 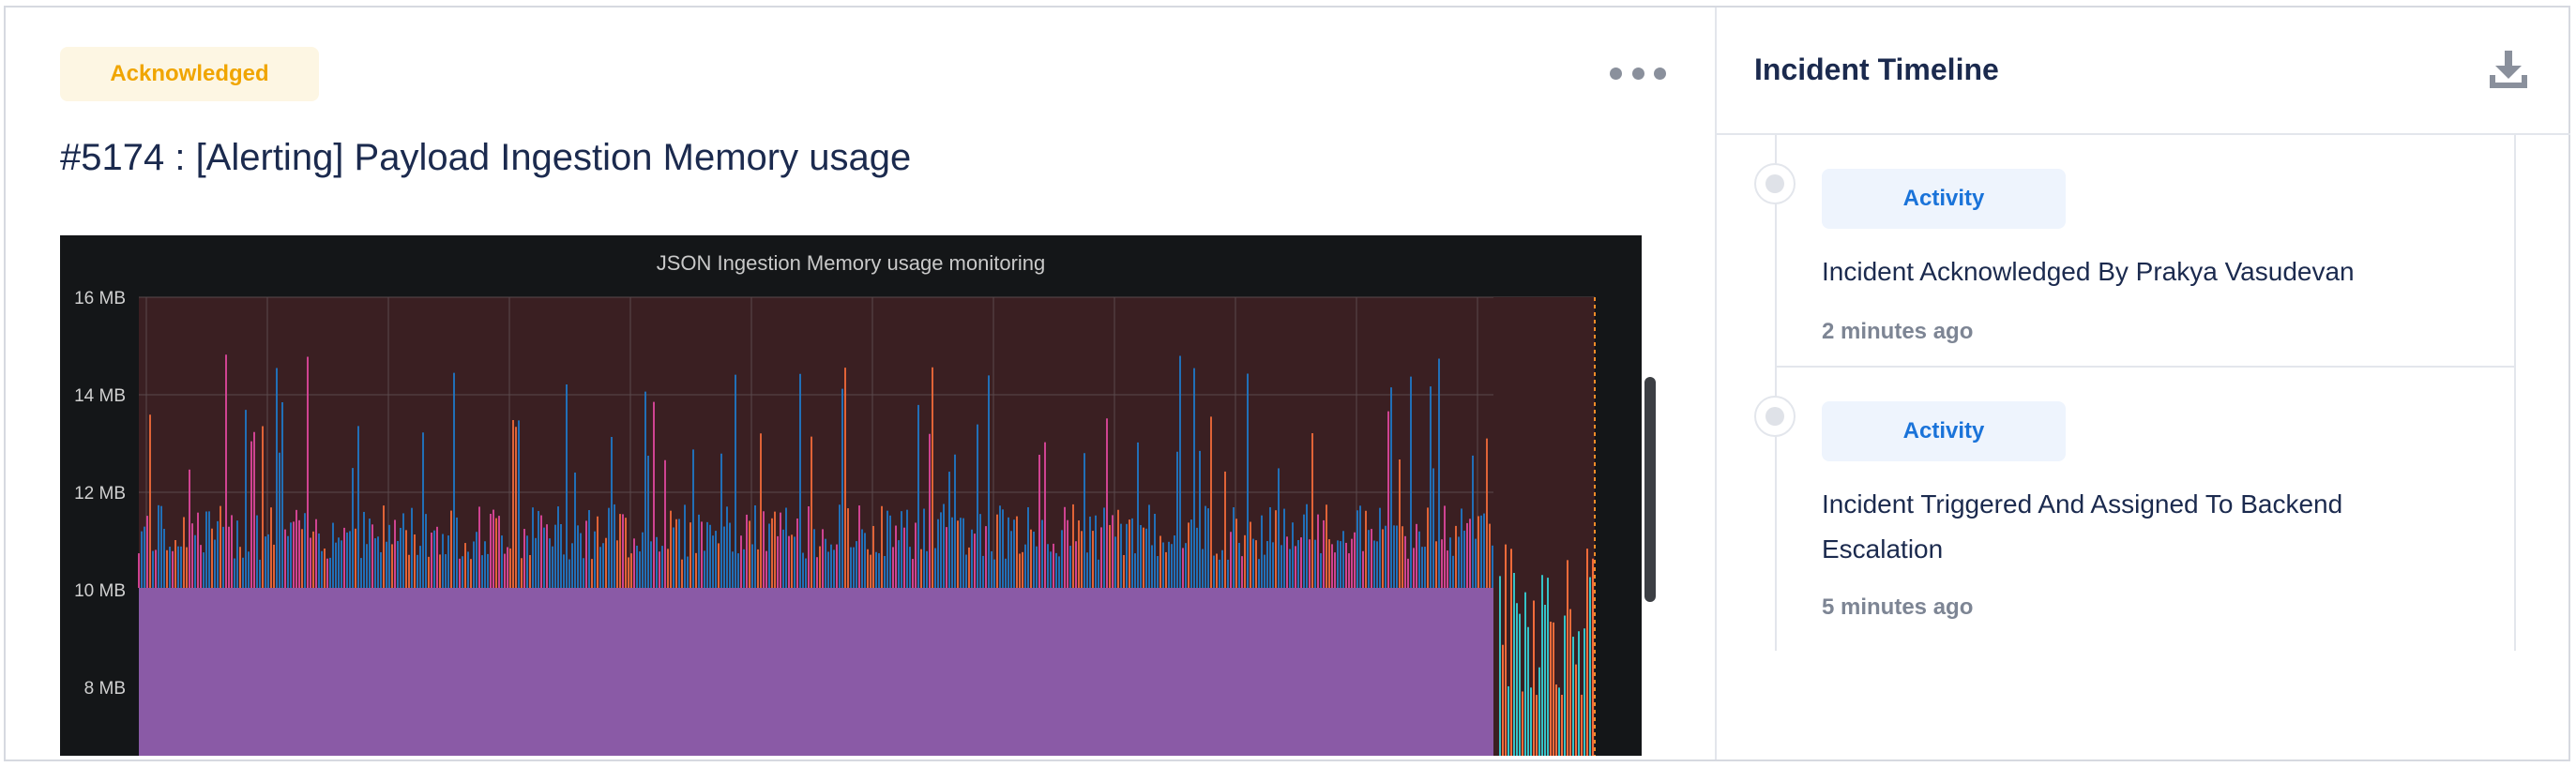 I want to click on timeline-title: Incident Timeline, so click(x=1876, y=69).